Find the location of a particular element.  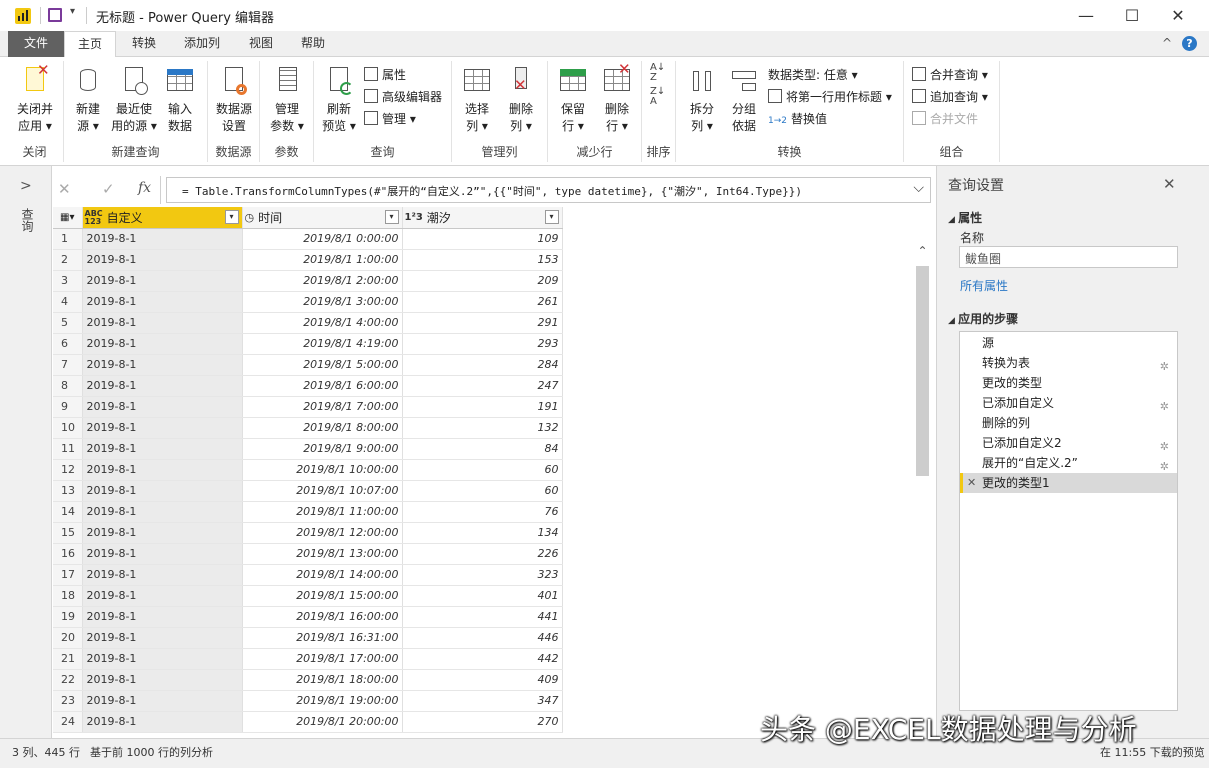

table-row: 6 2019-8-1 2019/8/1 4:19:00 293 is located at coordinates (308, 344).